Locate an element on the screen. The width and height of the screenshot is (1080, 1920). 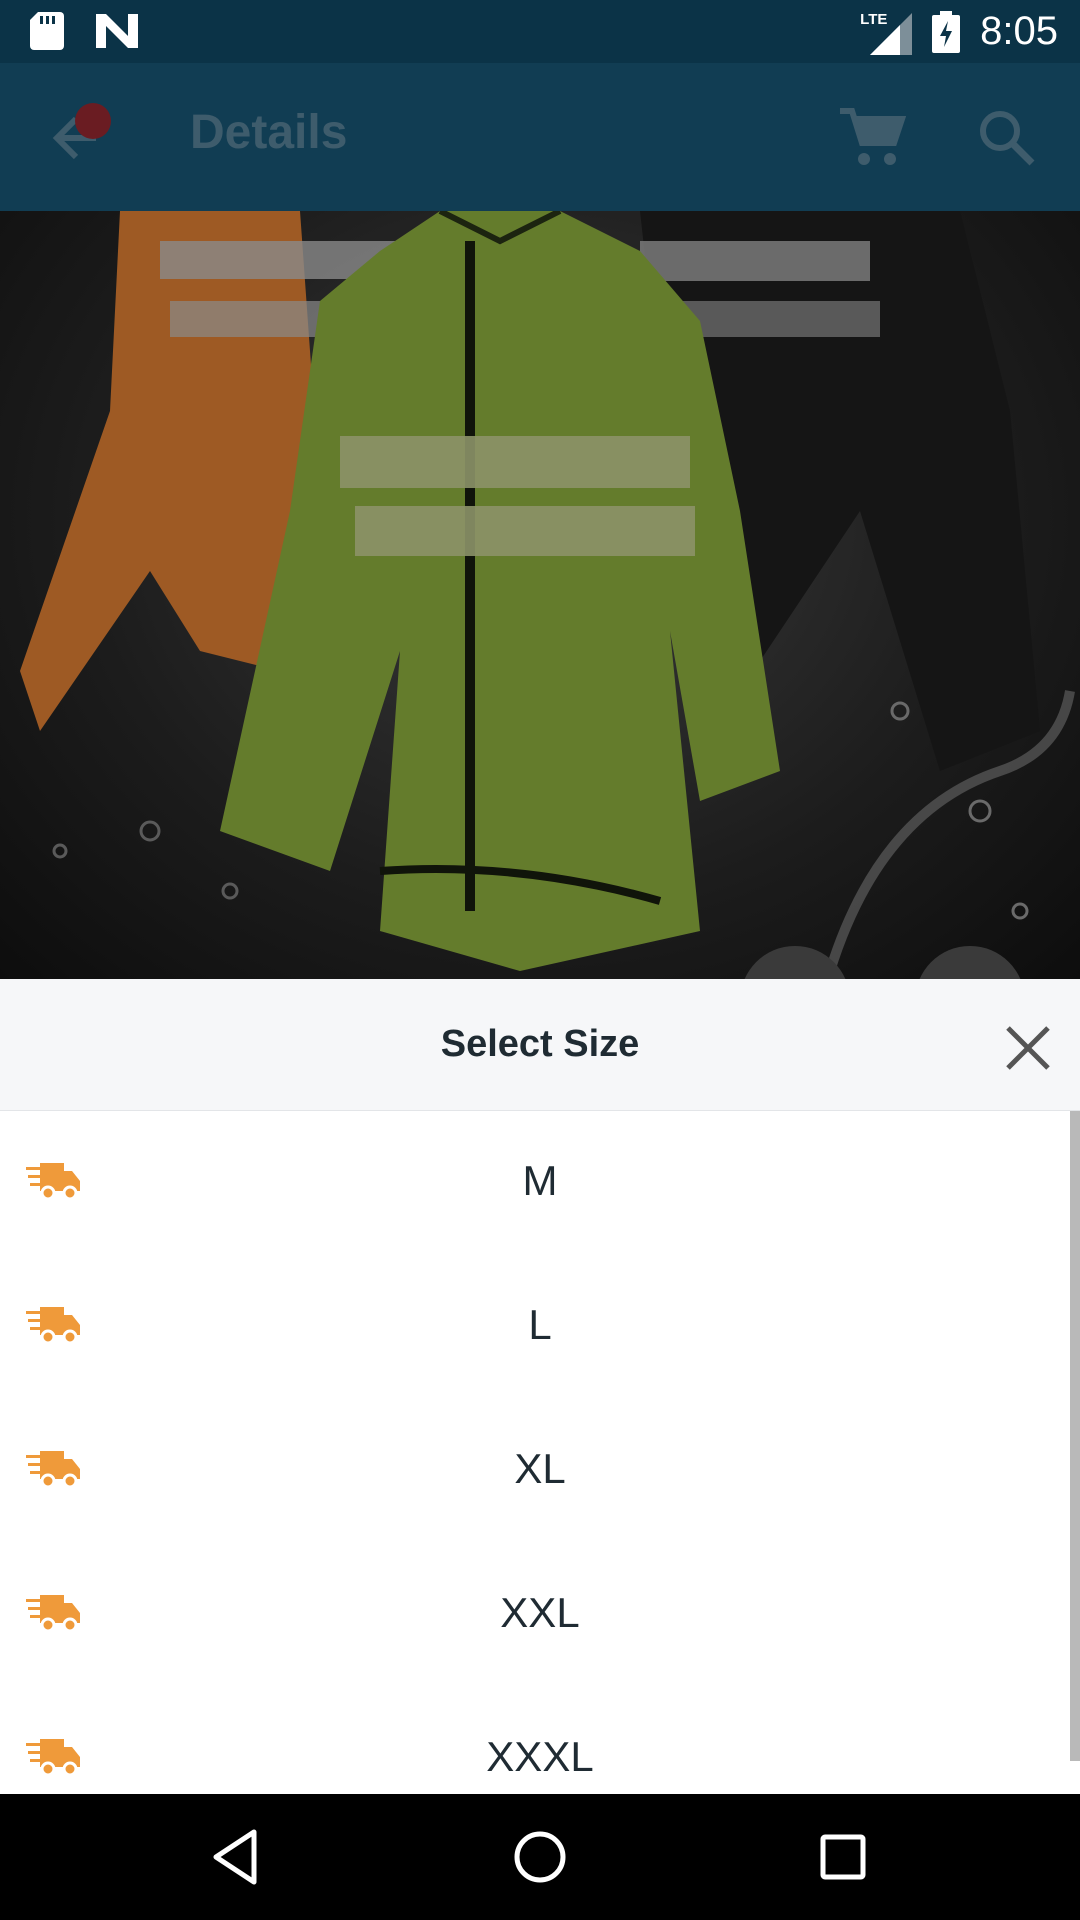
size-option-xxl: XXL is located at coordinates (535, 1615).